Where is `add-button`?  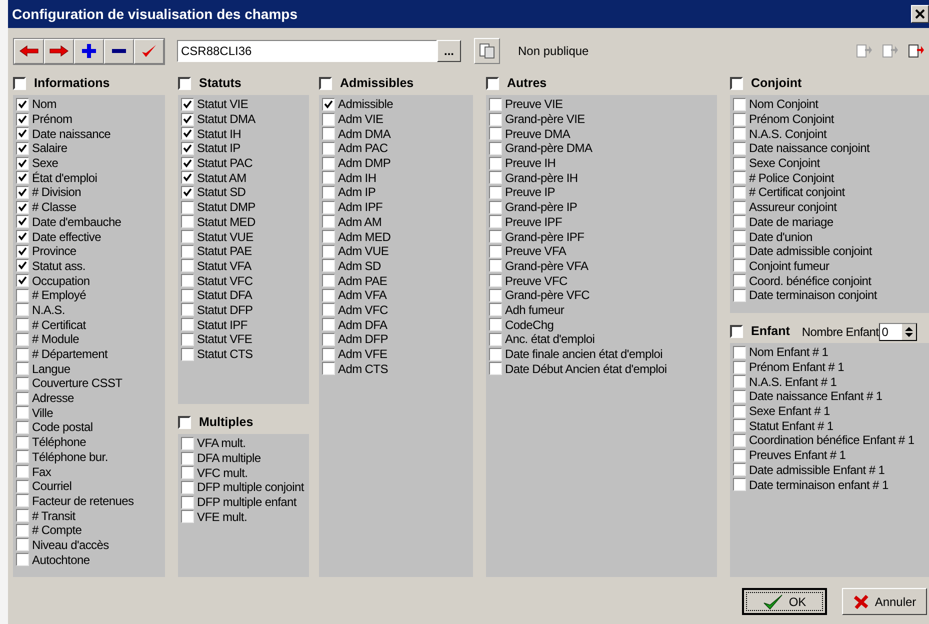 add-button is located at coordinates (89, 51).